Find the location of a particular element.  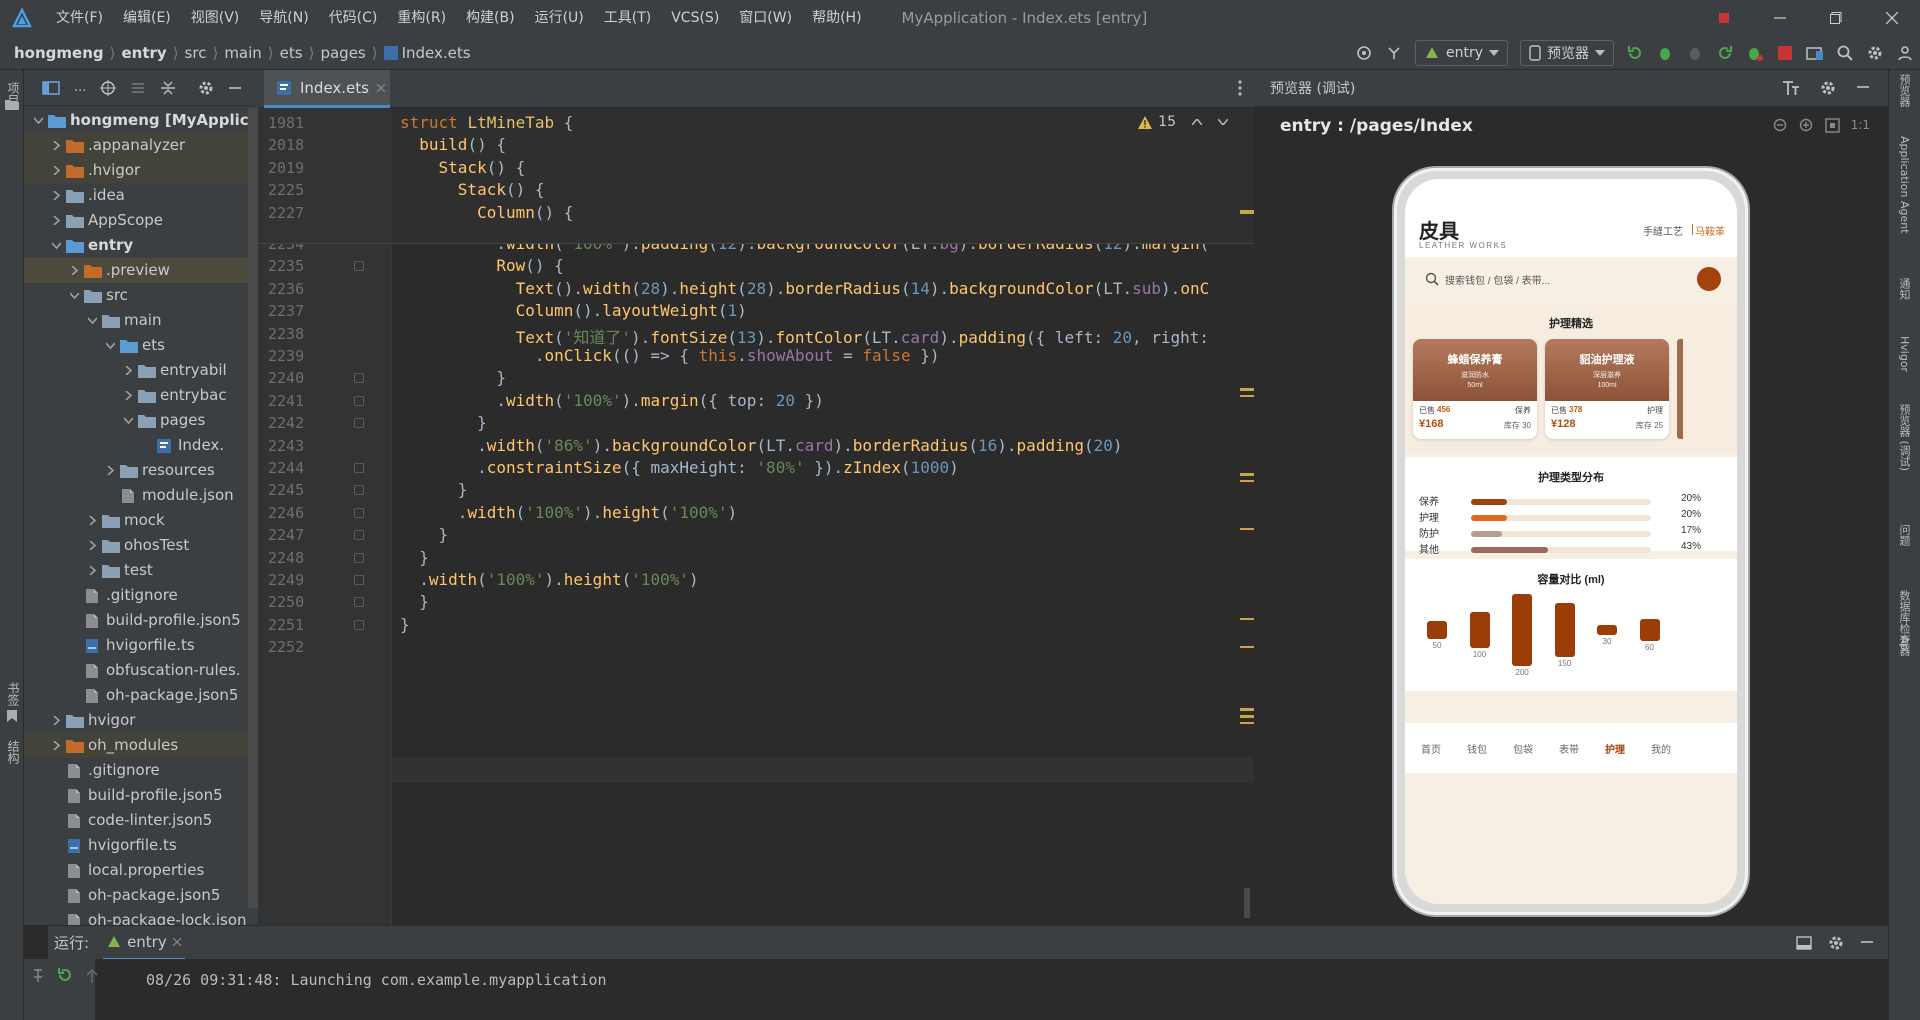

bug-tool-icon is located at coordinates (1394, 53).